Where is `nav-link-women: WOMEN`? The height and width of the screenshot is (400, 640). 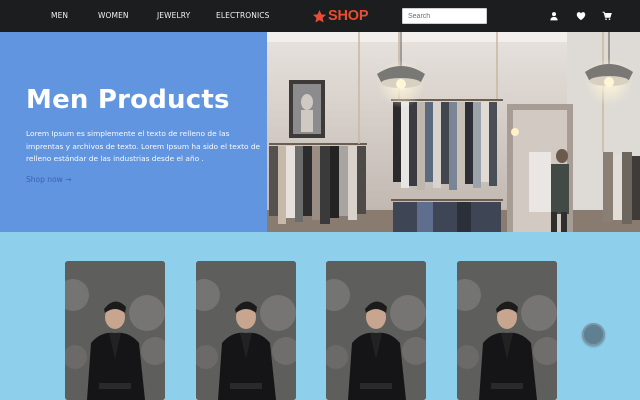 nav-link-women: WOMEN is located at coordinates (113, 16).